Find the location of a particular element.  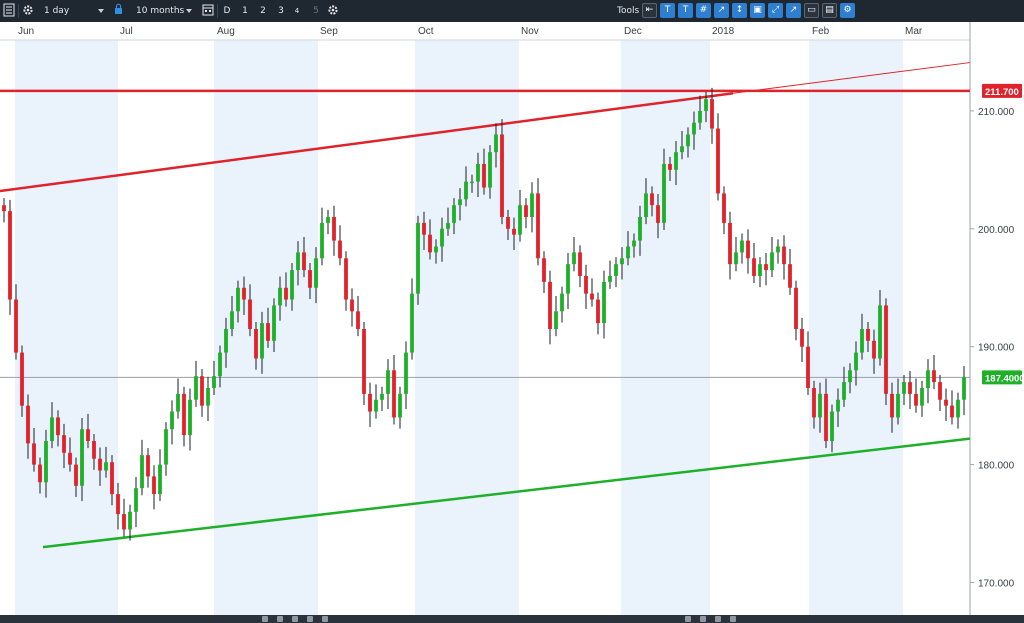

x-tick-label: Feb is located at coordinates (821, 31).